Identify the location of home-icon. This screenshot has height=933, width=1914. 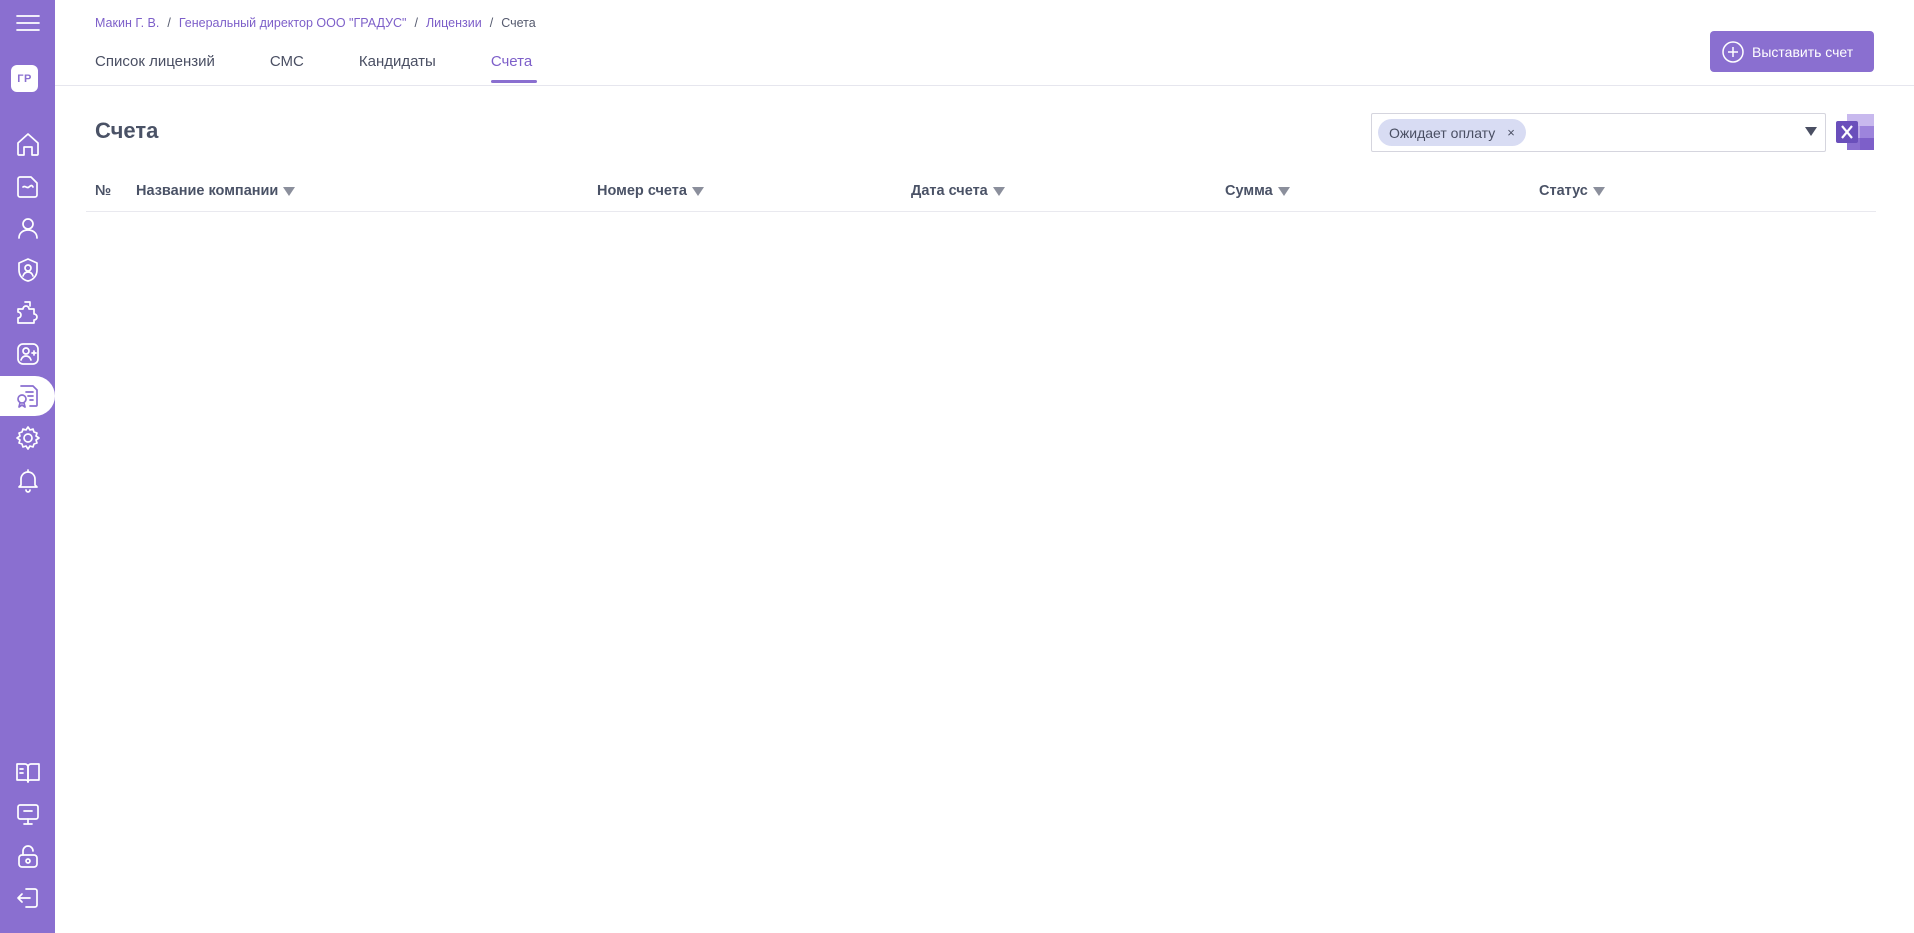
(27, 144).